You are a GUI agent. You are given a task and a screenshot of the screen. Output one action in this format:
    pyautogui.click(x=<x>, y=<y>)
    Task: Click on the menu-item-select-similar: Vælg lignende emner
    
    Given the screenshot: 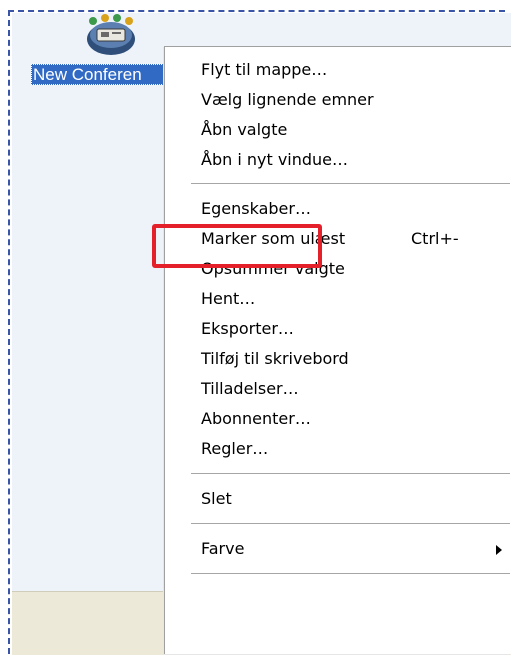 What is the action you would take?
    pyautogui.click(x=337, y=100)
    